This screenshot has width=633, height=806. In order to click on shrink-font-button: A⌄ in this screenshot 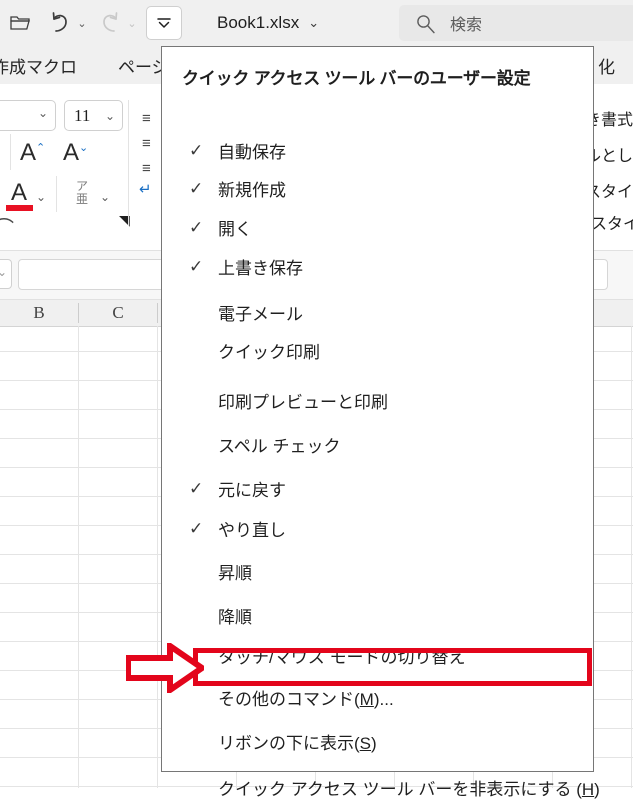, I will do `click(75, 153)`.